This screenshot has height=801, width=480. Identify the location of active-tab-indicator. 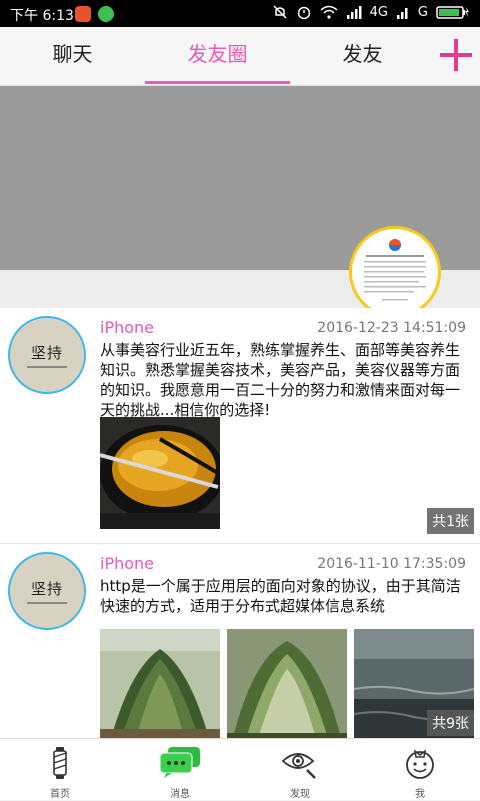
(217, 82).